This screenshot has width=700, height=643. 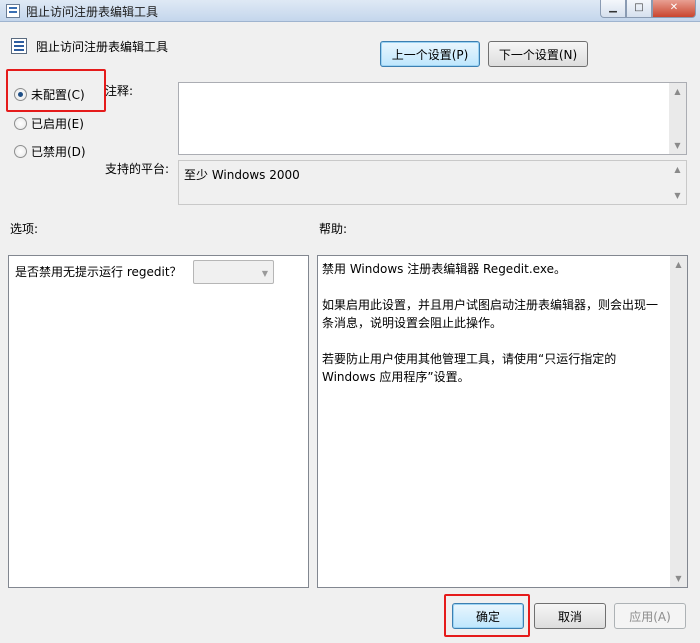 What do you see at coordinates (677, 182) in the screenshot?
I see `platform-scrollbar: ▲ ▼` at bounding box center [677, 182].